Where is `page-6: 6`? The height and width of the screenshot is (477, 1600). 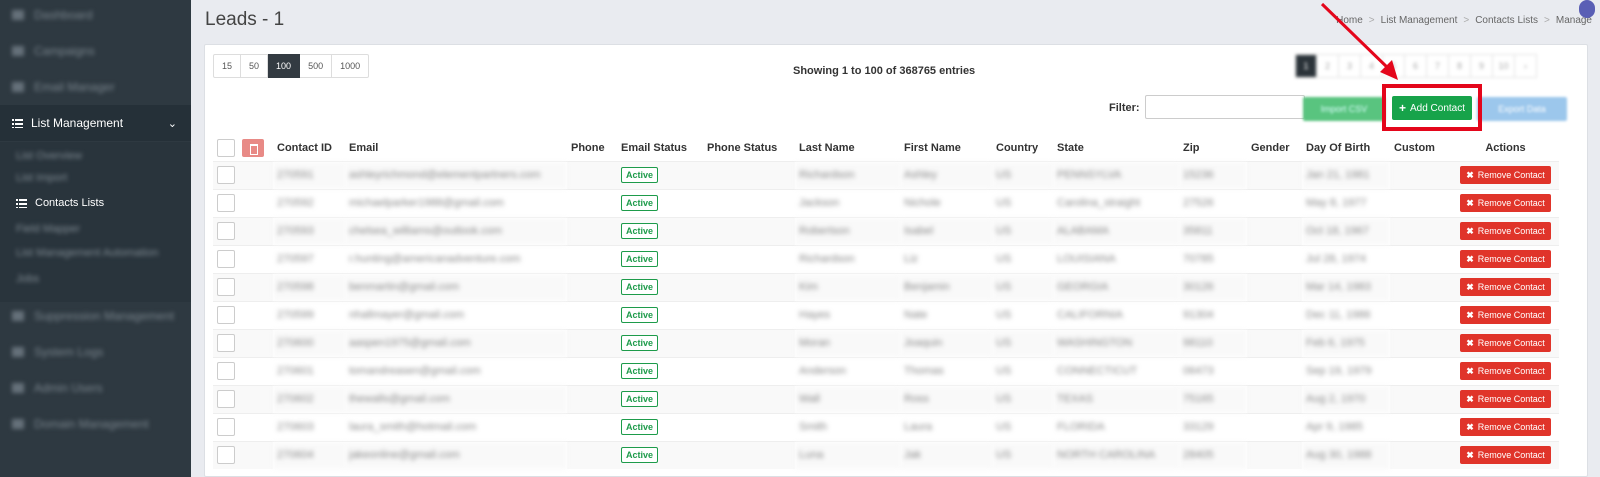 page-6: 6 is located at coordinates (1416, 66).